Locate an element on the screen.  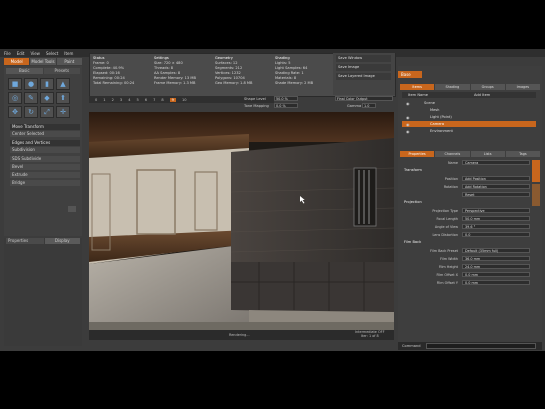
menu-item: Item is located at coordinates (68, 53).